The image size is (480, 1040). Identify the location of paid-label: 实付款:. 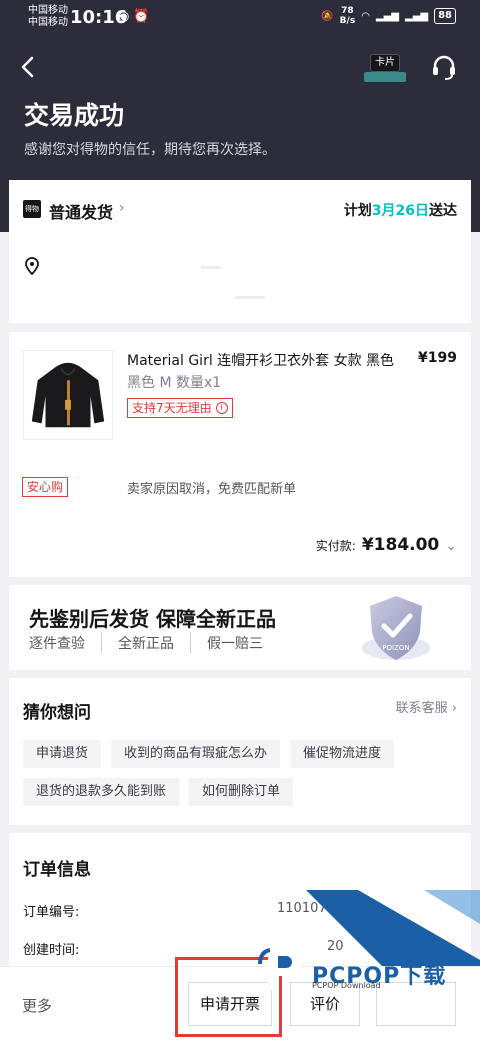
(335, 546).